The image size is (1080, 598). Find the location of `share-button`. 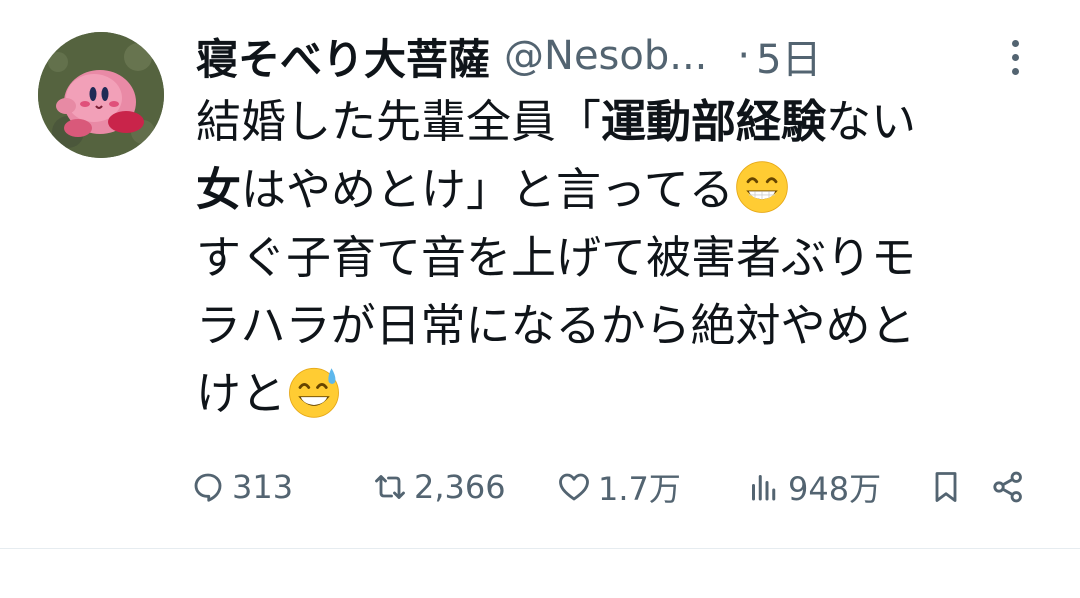

share-button is located at coordinates (1011, 487).